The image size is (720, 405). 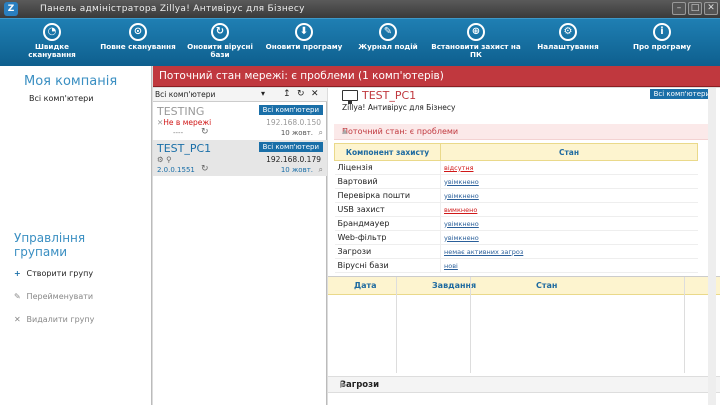 I want to click on component-name: Перевірка пошти, so click(x=387, y=195).